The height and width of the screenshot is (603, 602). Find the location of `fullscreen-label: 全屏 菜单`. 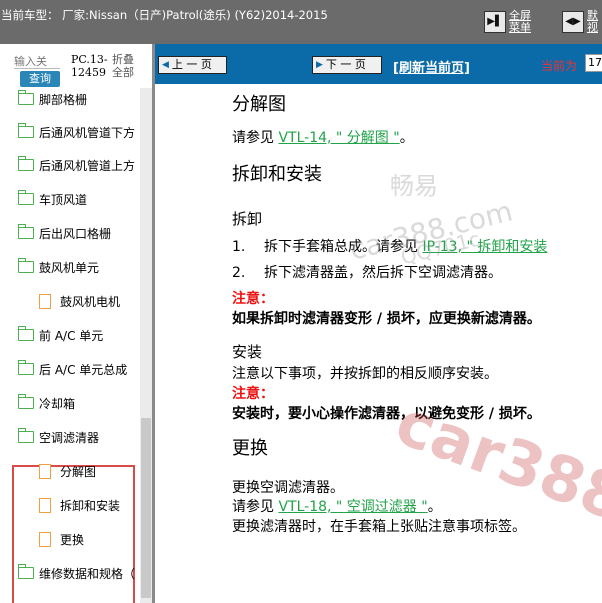

fullscreen-label: 全屏 菜单 is located at coordinates (520, 21).